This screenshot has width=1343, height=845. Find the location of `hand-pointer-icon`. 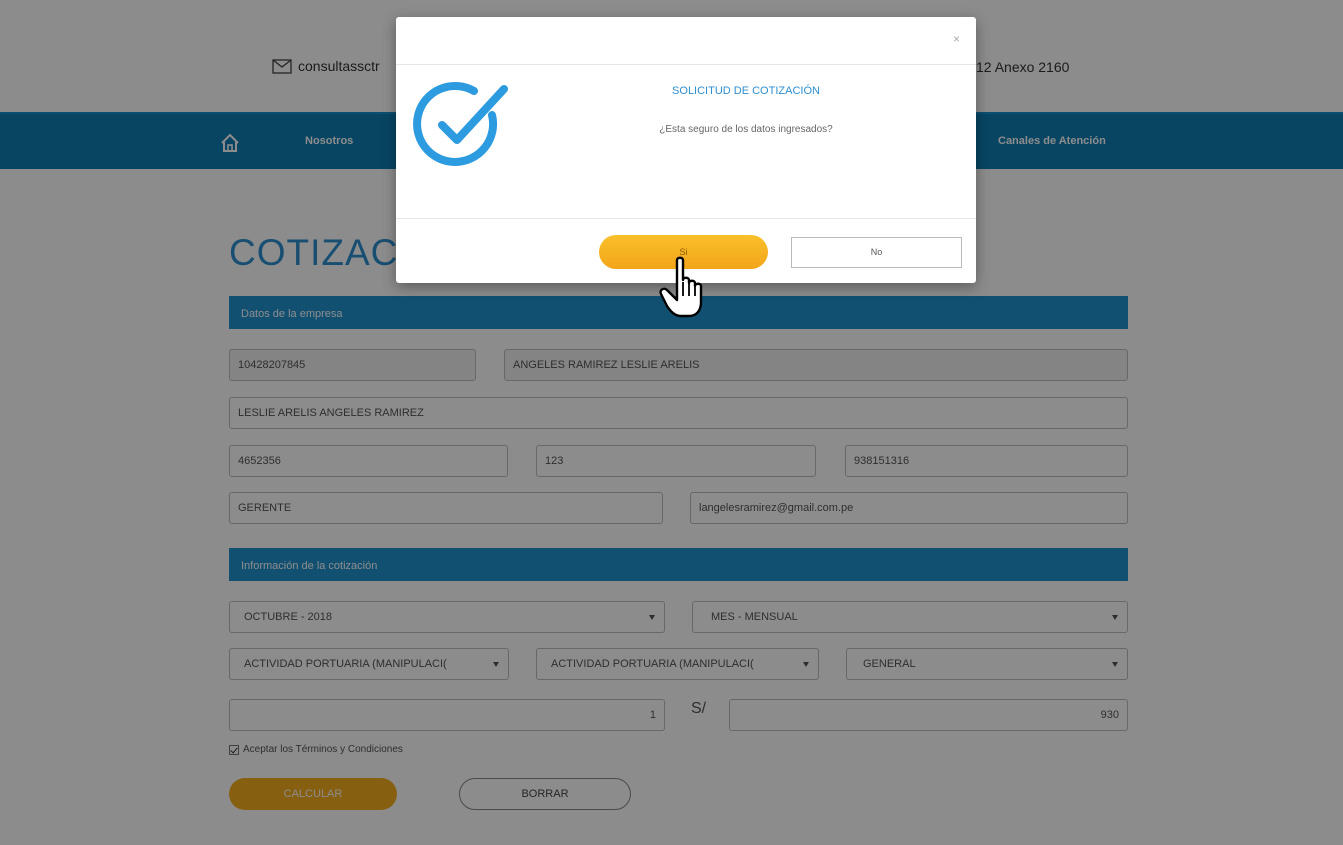

hand-pointer-icon is located at coordinates (681, 287).